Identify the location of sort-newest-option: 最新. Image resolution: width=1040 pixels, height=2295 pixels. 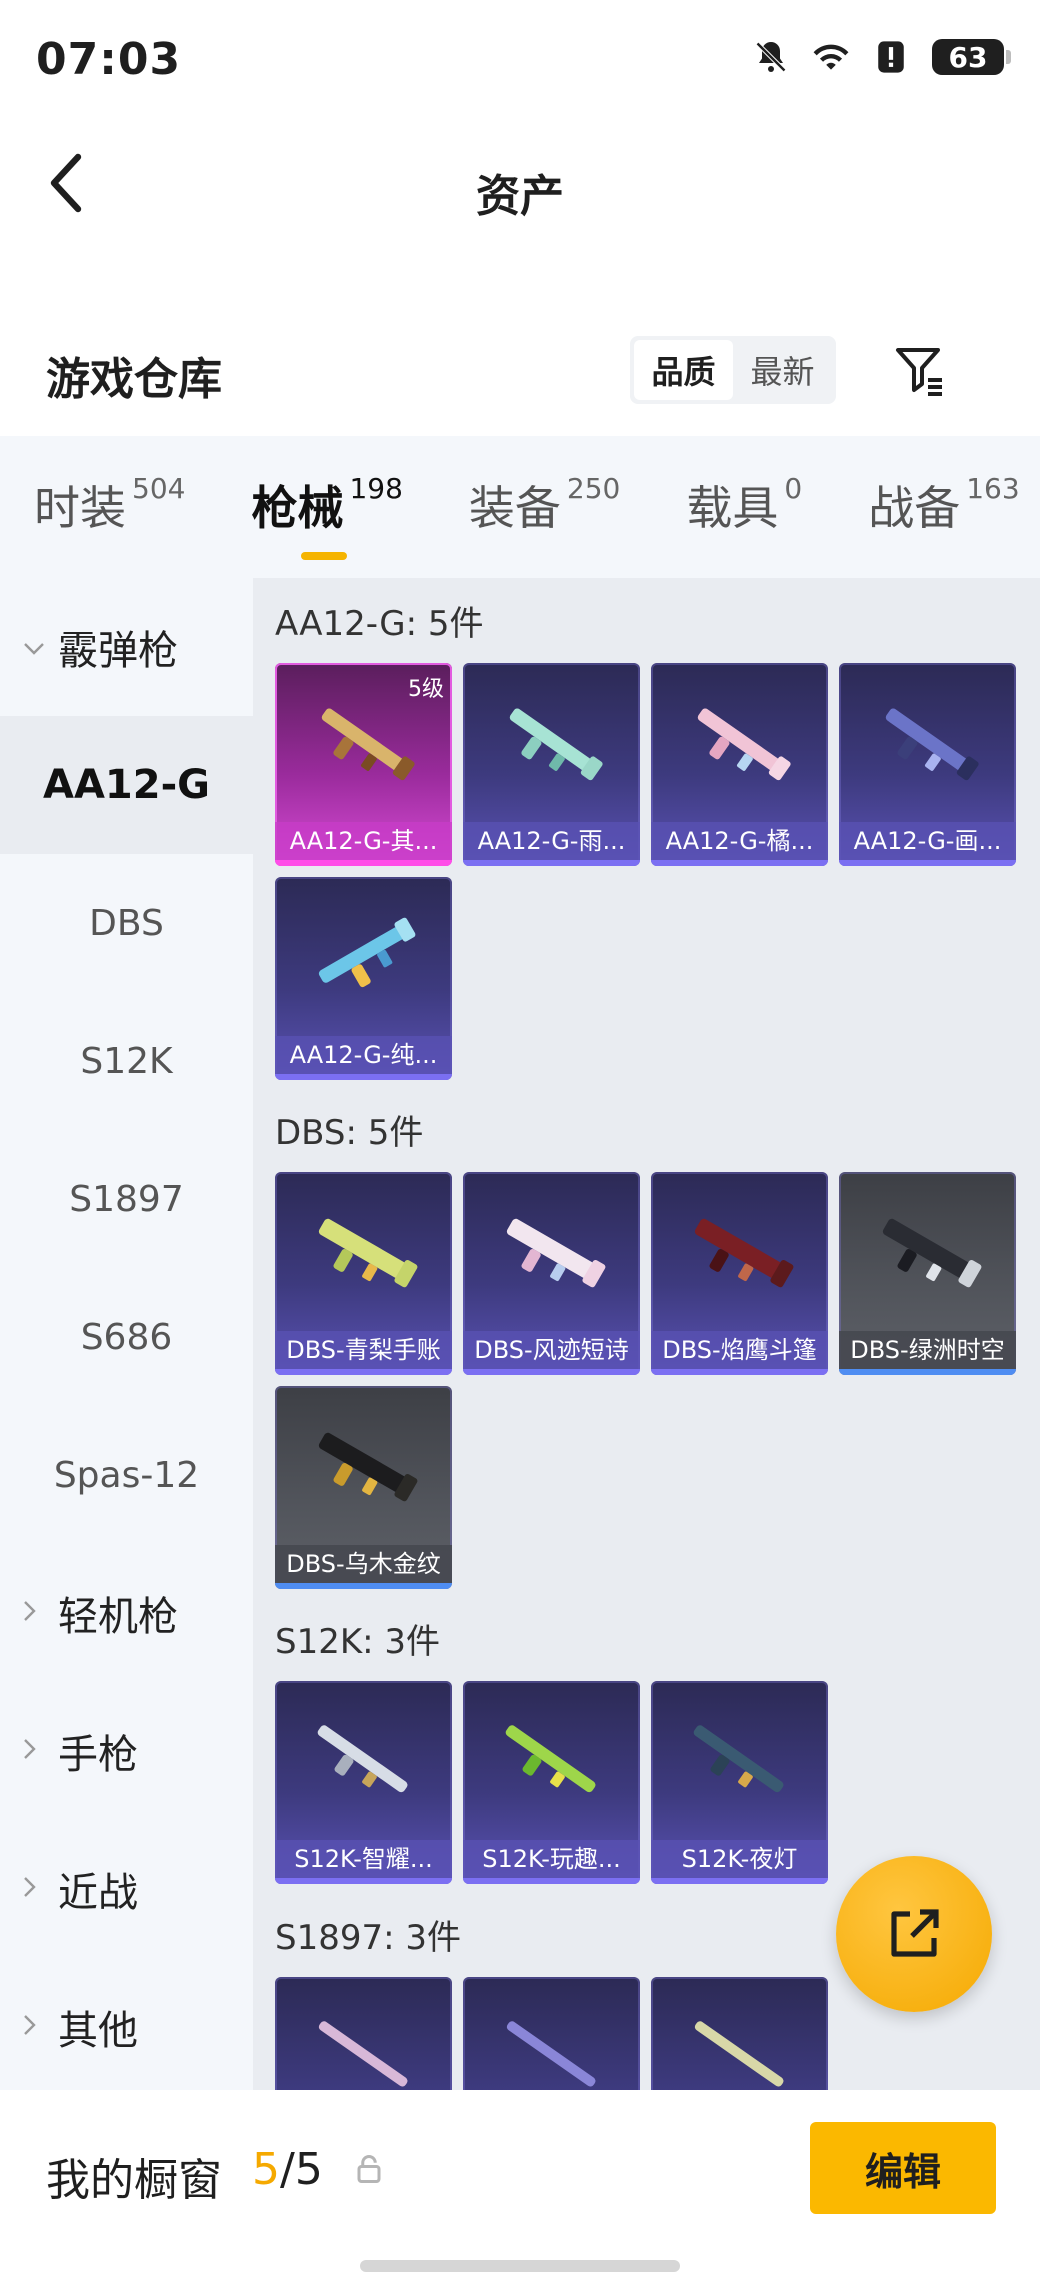
(782, 370).